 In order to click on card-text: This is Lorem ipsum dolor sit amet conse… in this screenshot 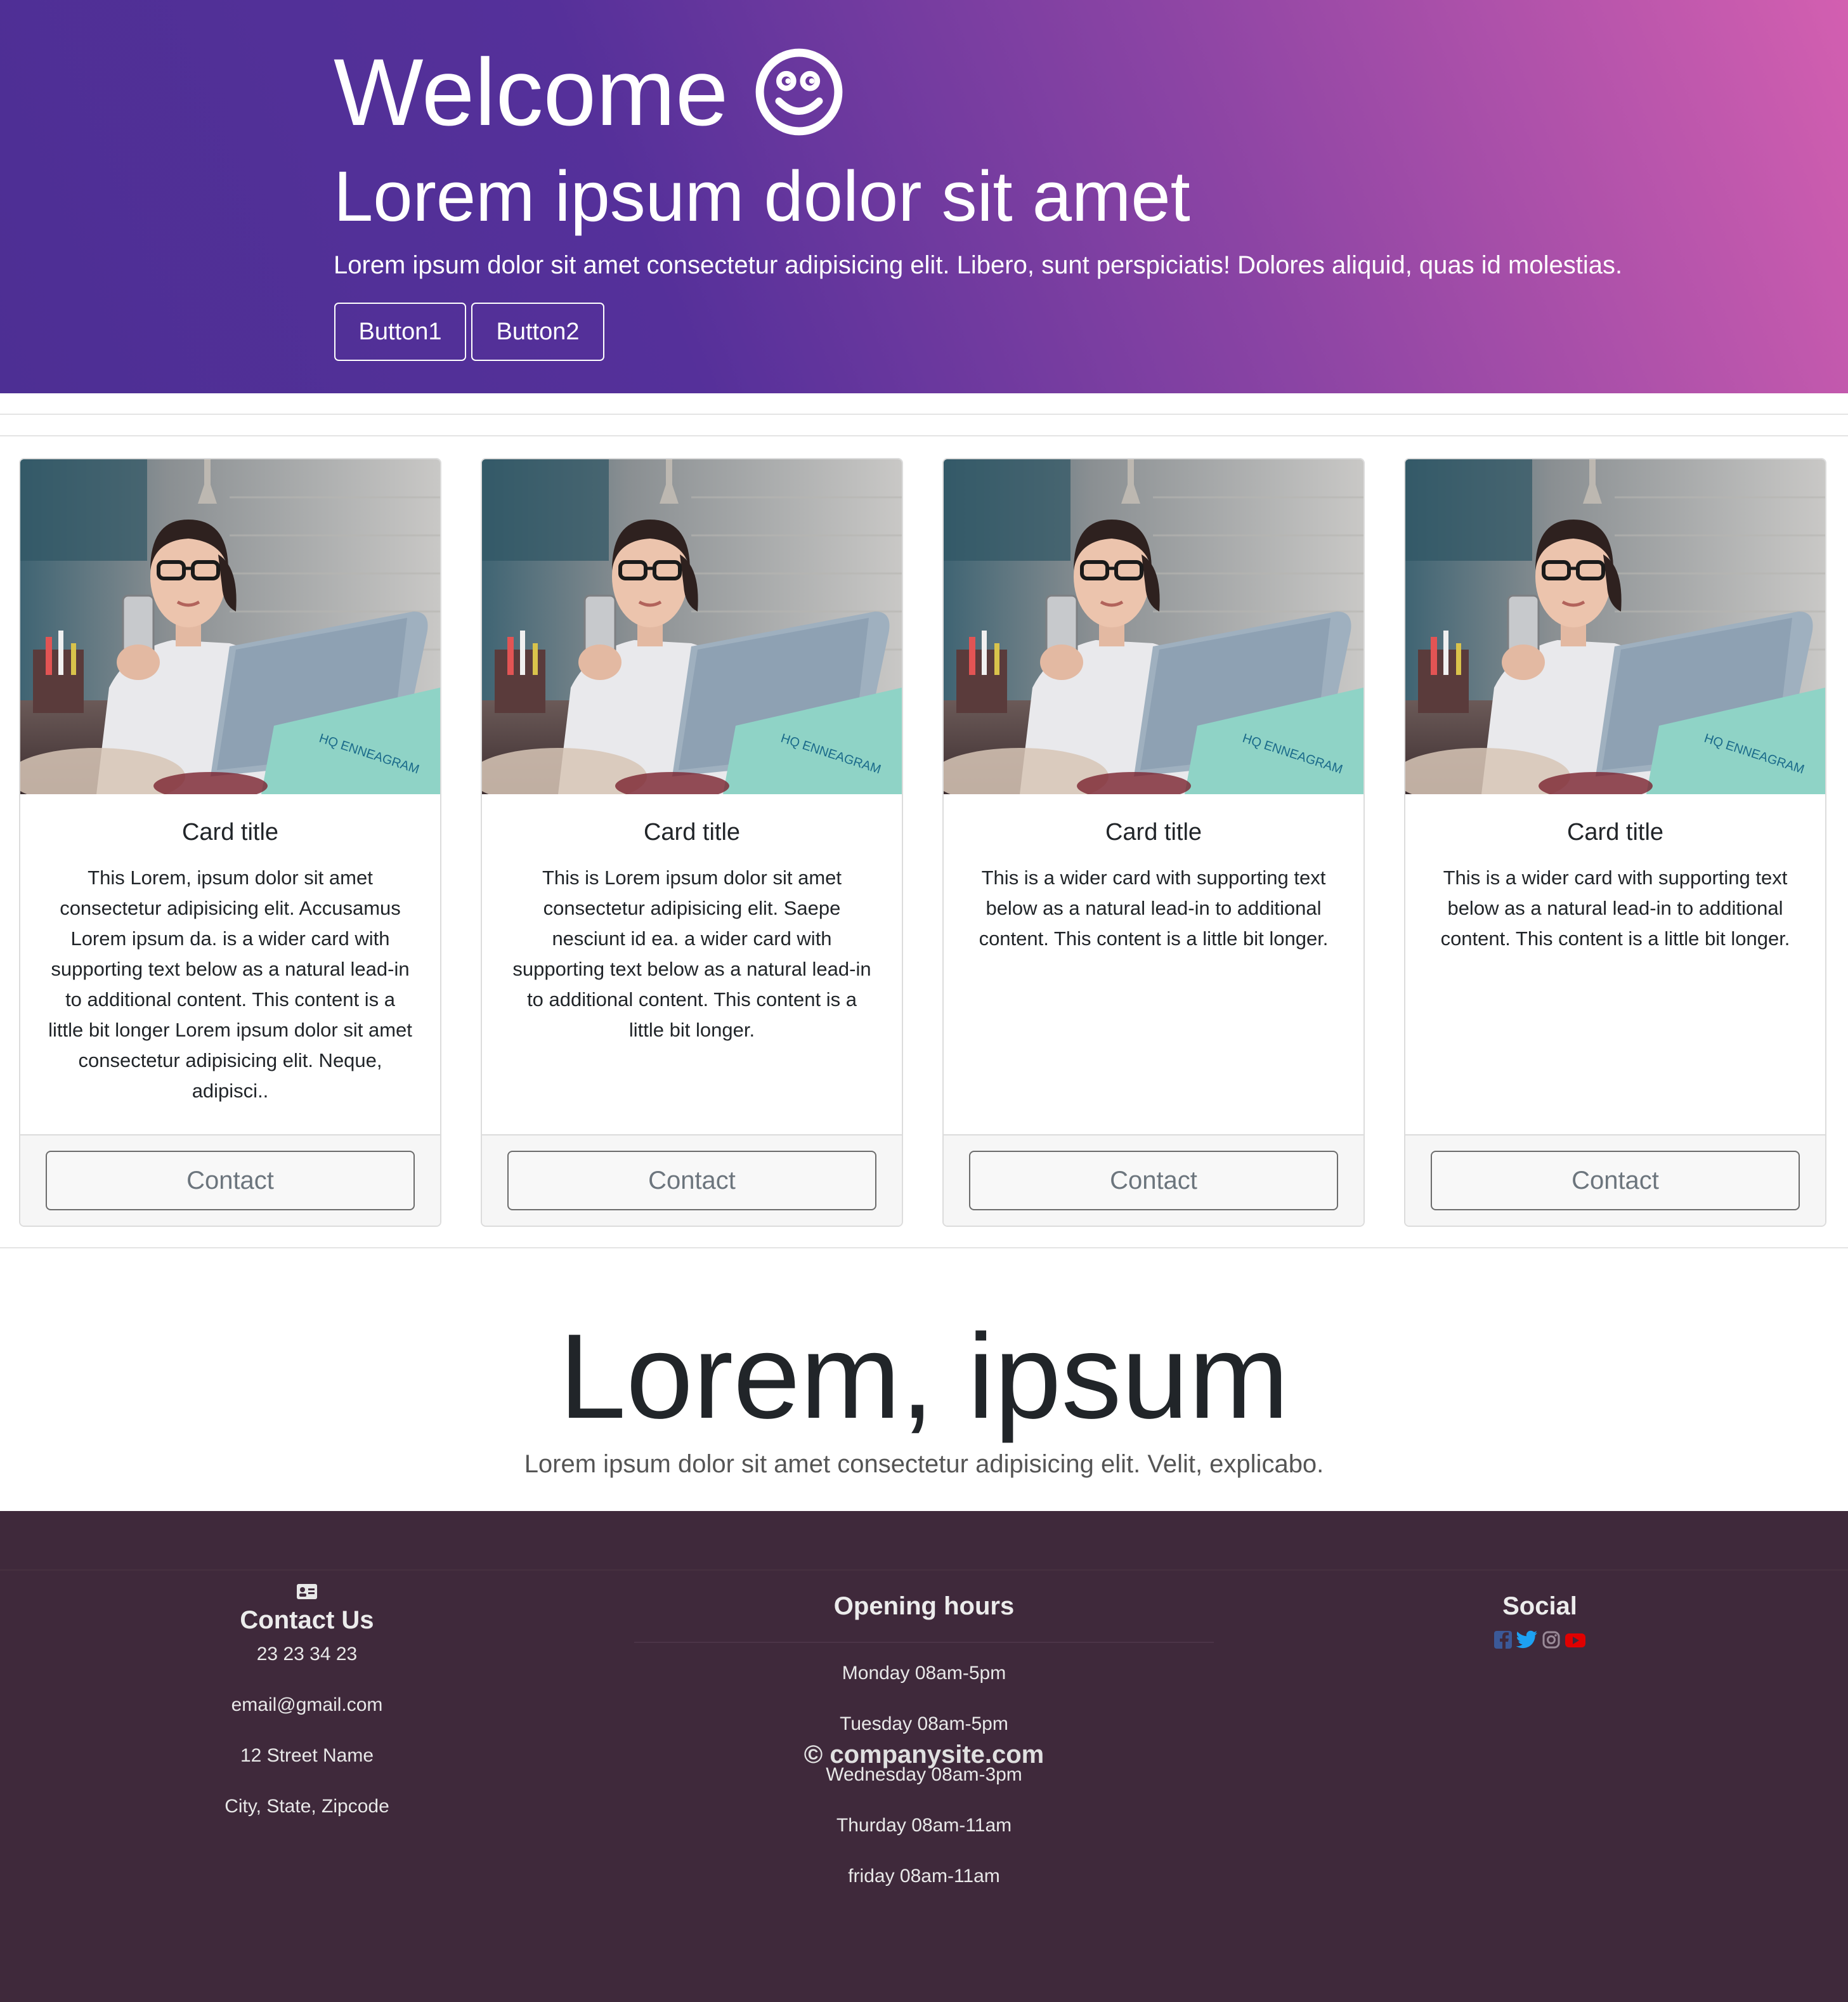, I will do `click(692, 954)`.